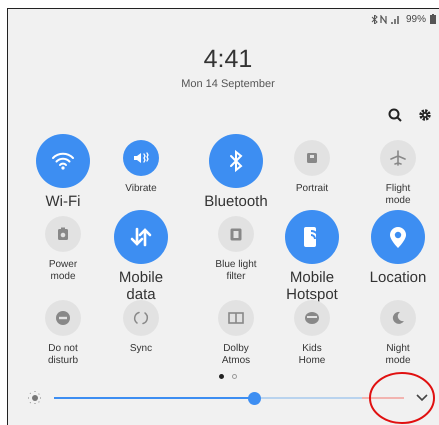 Image resolution: width=439 pixels, height=425 pixels. Describe the element at coordinates (62, 354) in the screenshot. I see `toggle-label: Do not disturb` at that location.